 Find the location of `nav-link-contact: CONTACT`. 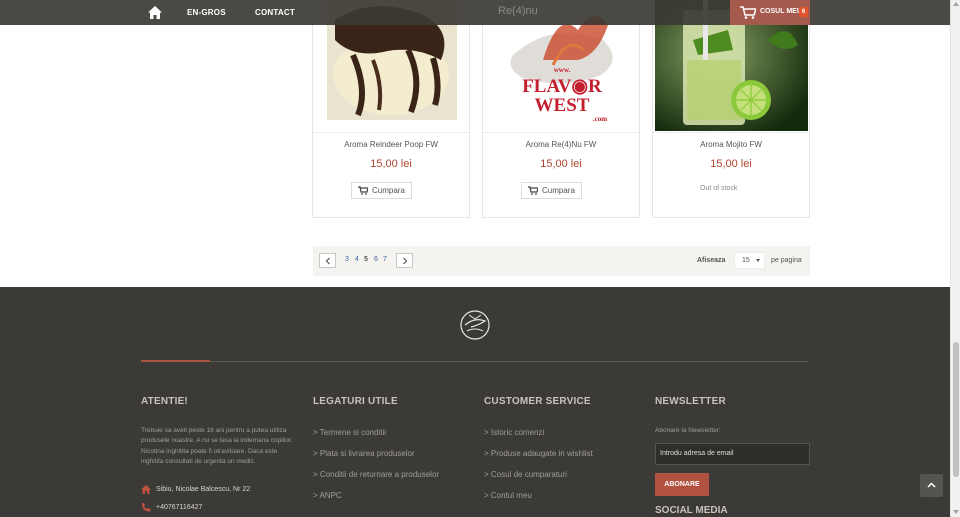

nav-link-contact: CONTACT is located at coordinates (275, 12).